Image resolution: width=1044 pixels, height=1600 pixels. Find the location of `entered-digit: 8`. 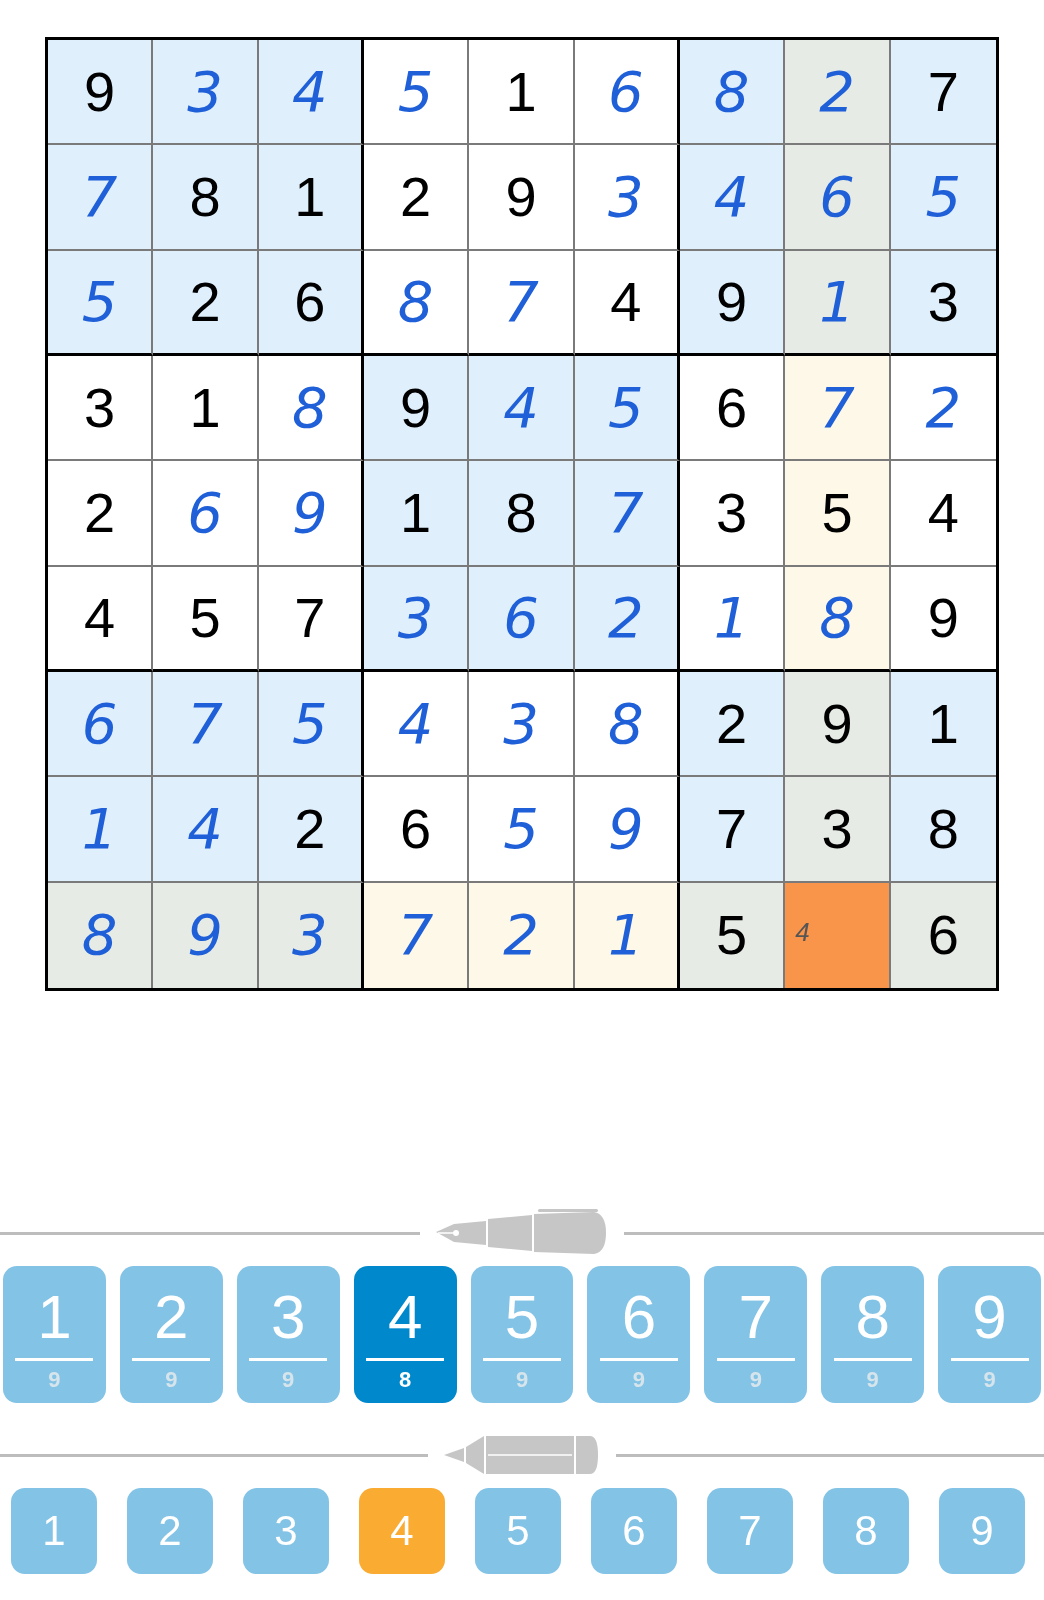

entered-digit: 8 is located at coordinates (626, 723).